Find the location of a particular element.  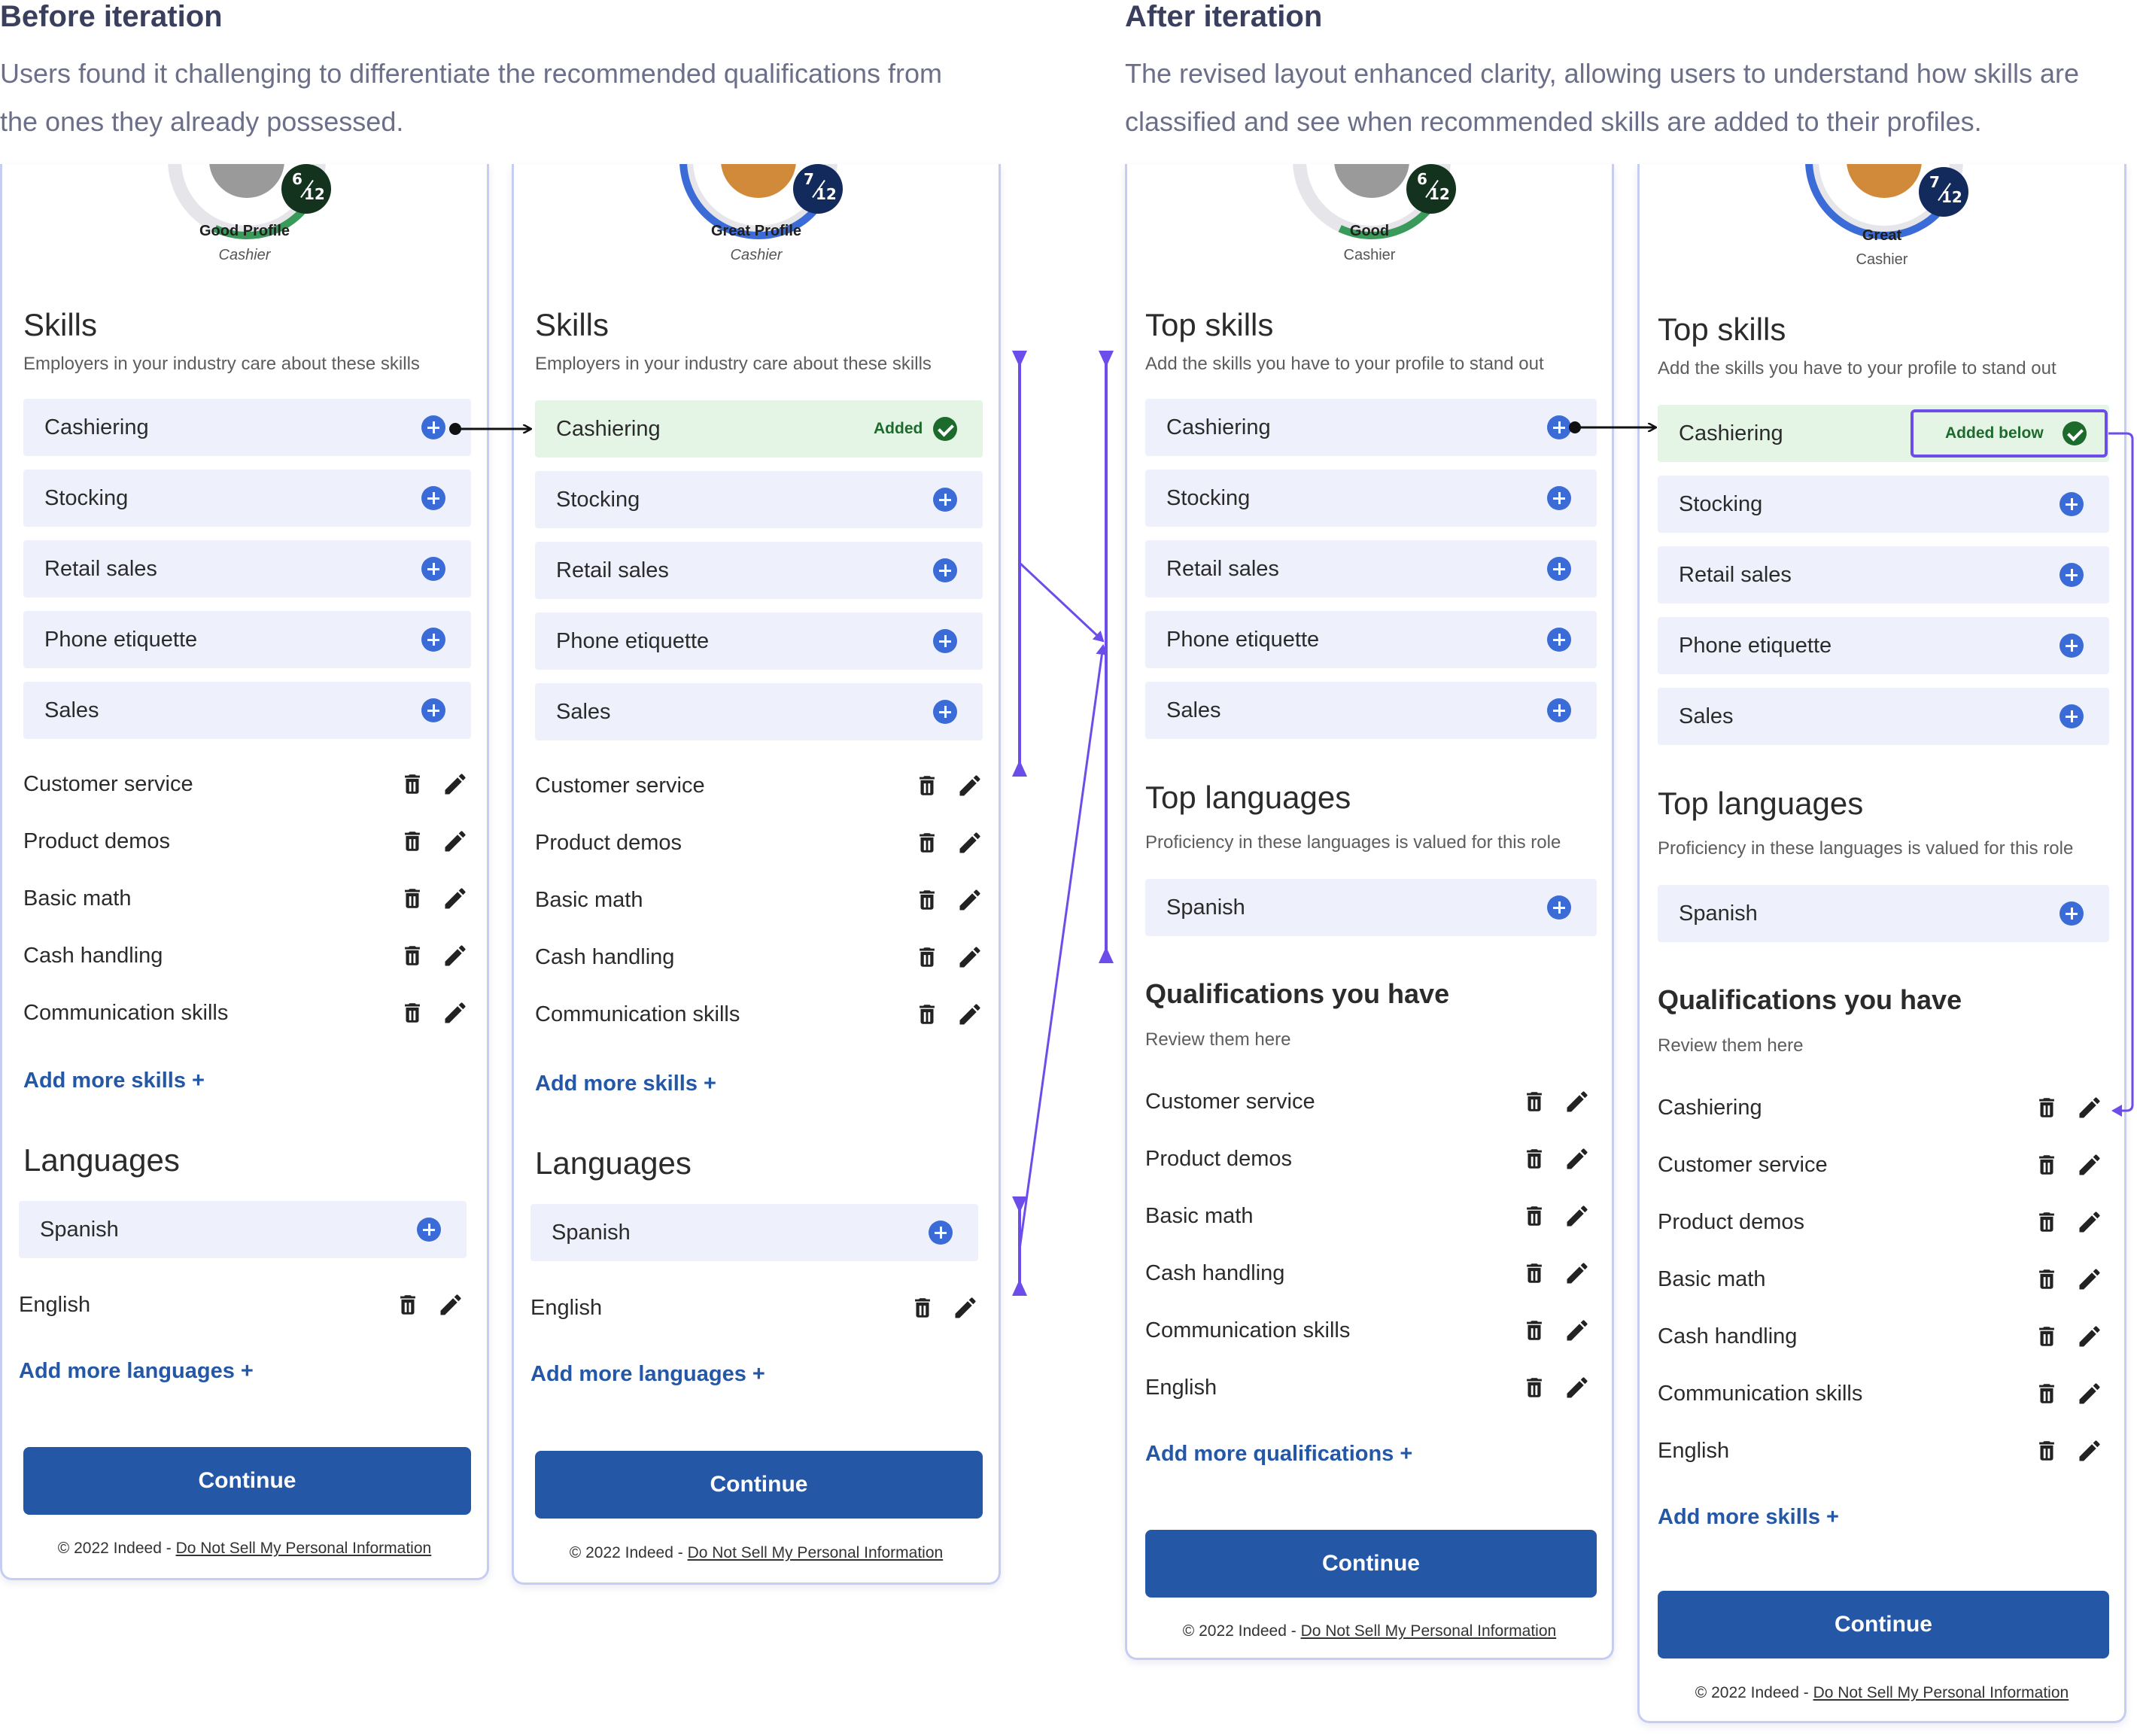

merge-arrow-languages is located at coordinates (1063, 947).